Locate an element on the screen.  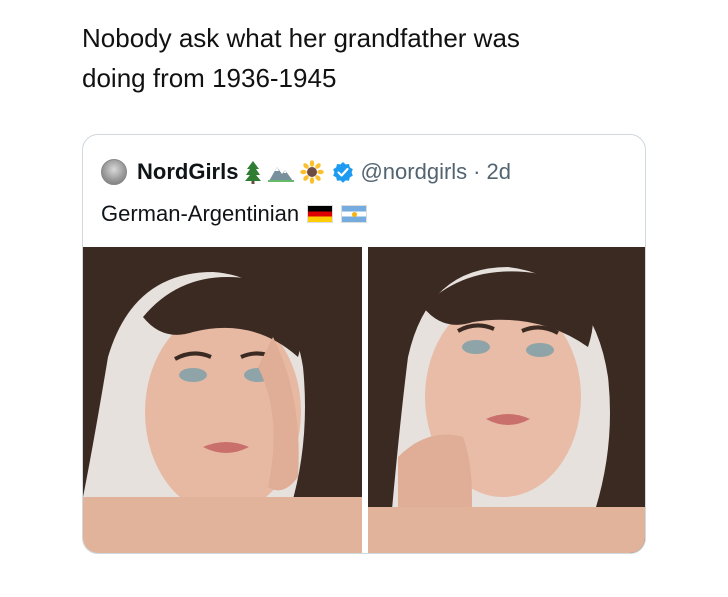
timestamp: 2d is located at coordinates (499, 172).